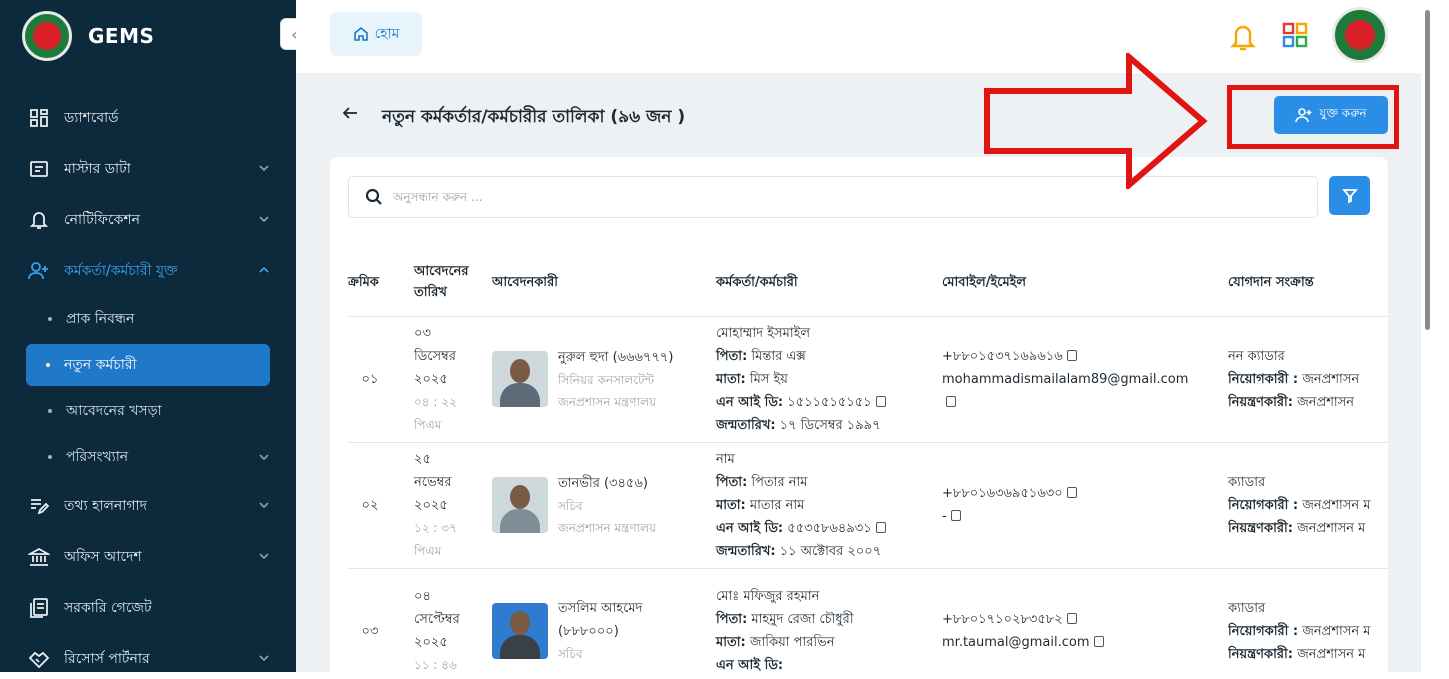 The image size is (1449, 679). What do you see at coordinates (693, 197) in the screenshot?
I see `search-input` at bounding box center [693, 197].